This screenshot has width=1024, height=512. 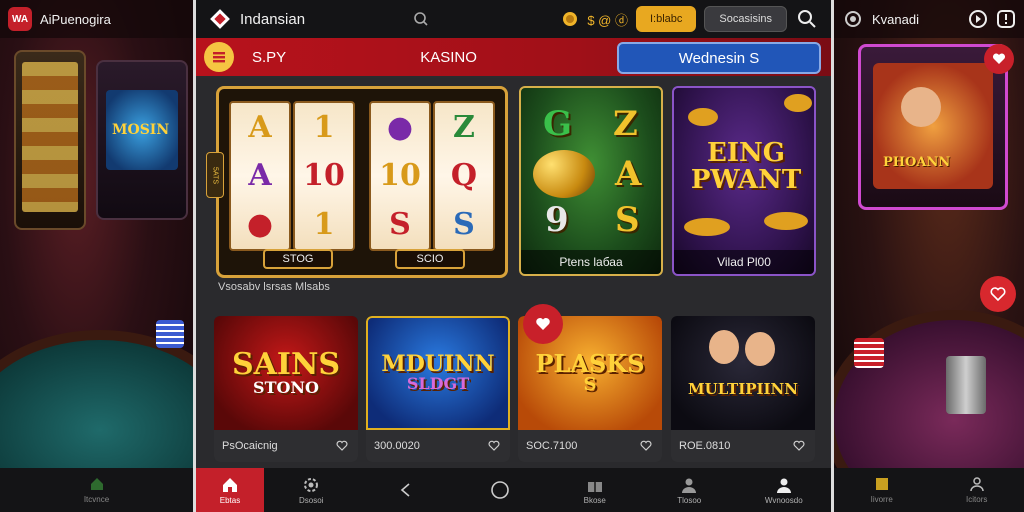 I want to click on slot-label: SCIO, so click(x=430, y=259).